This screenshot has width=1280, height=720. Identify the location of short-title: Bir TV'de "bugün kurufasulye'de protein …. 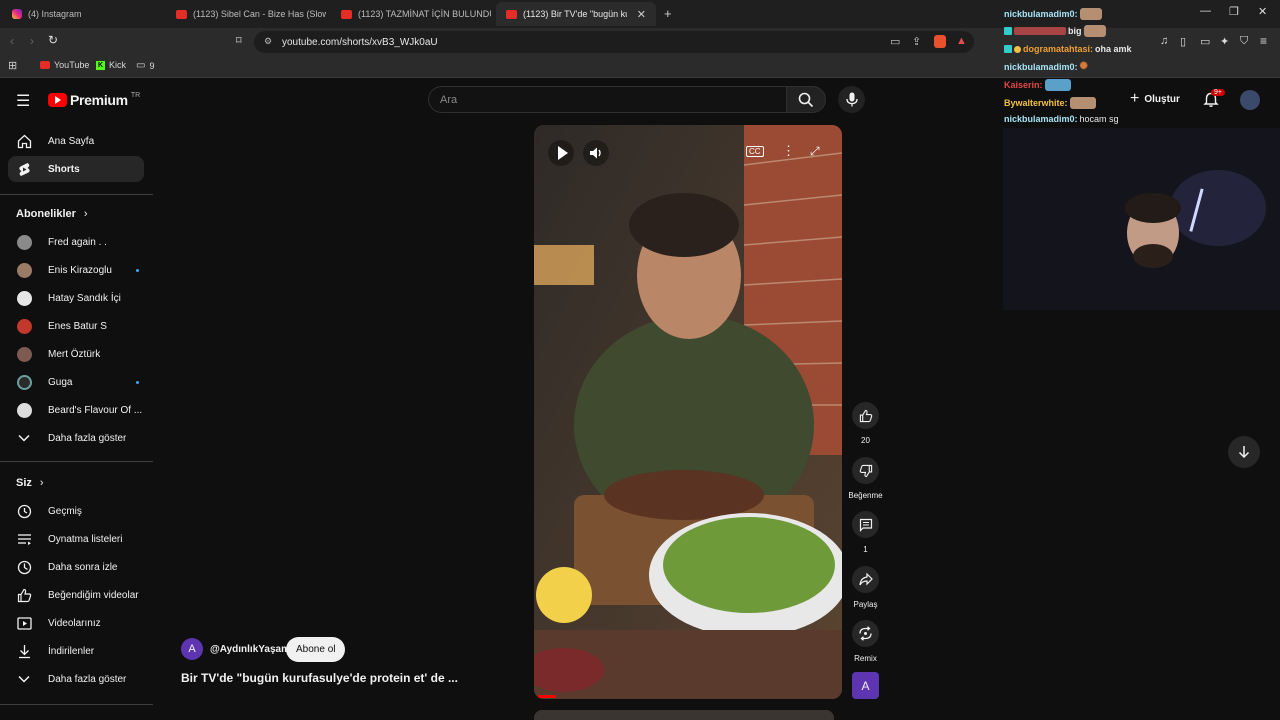
(319, 678).